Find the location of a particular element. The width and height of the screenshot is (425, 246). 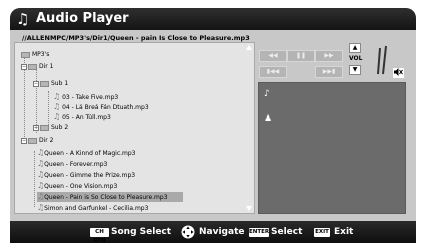

window-title: Audio Player is located at coordinates (82, 18).